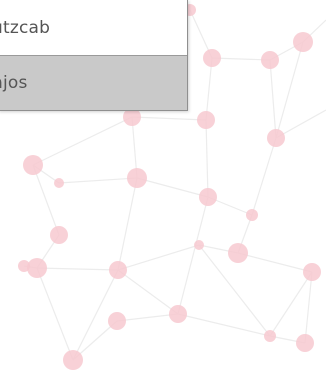 Image resolution: width=326 pixels, height=383 pixels. Describe the element at coordinates (93, 28) in the screenshot. I see `menu-item-utzcab: utzcab` at that location.